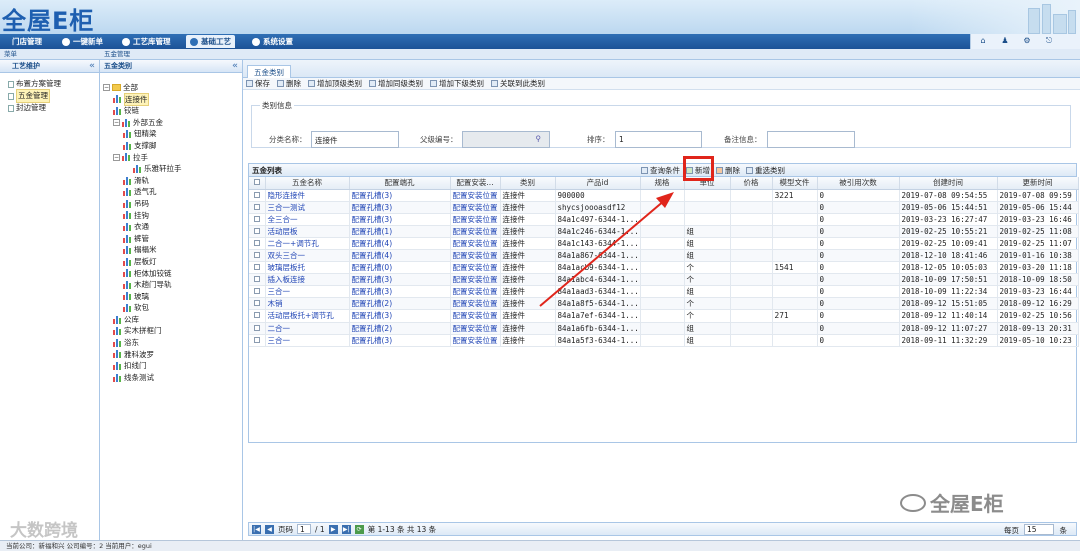 Image resolution: width=1080 pixels, height=552 pixels. Describe the element at coordinates (751, 183) in the screenshot. I see `column-header: 价格` at that location.